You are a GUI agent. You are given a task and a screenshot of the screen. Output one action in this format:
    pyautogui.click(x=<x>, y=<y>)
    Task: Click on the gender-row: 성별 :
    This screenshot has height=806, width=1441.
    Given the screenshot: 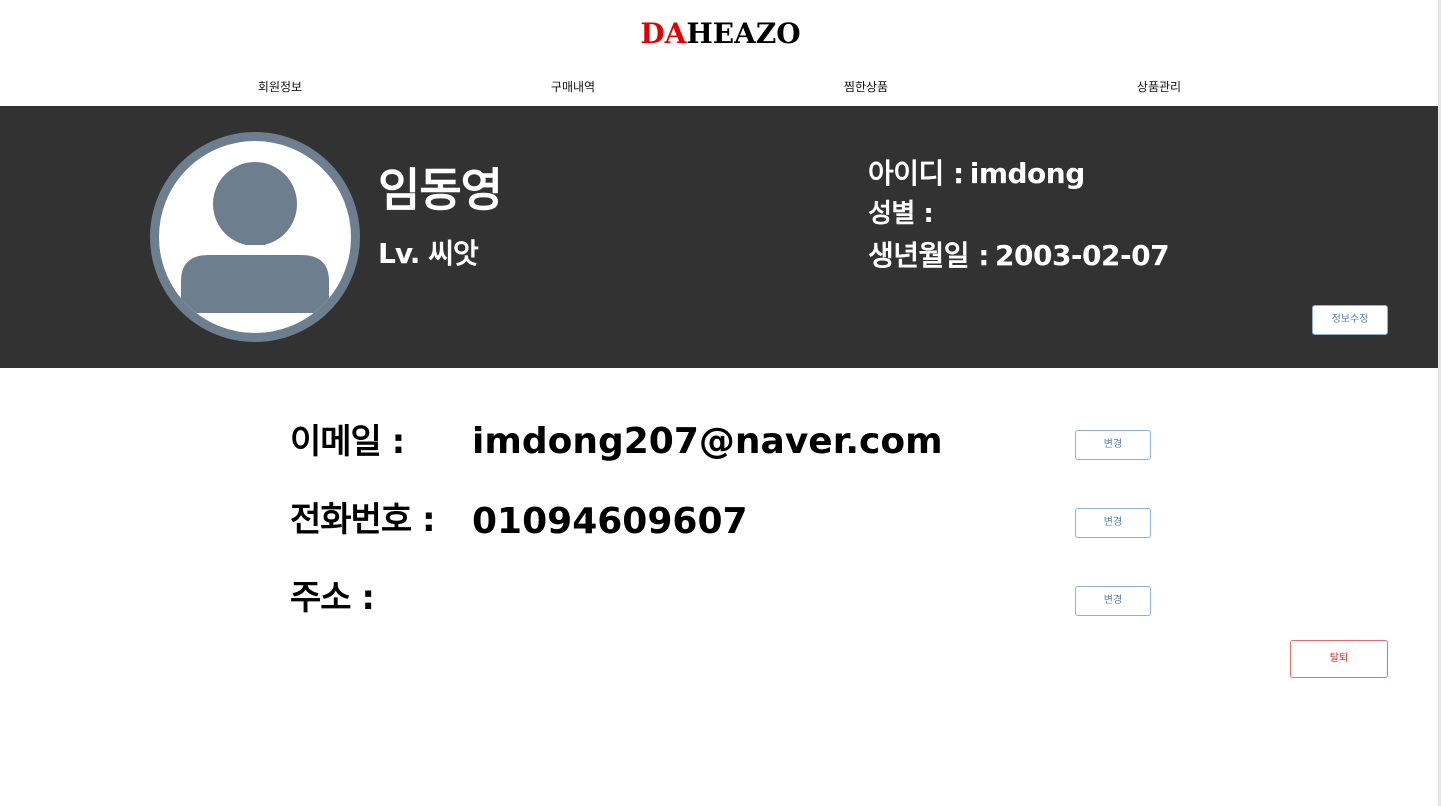 What is the action you would take?
    pyautogui.click(x=903, y=214)
    